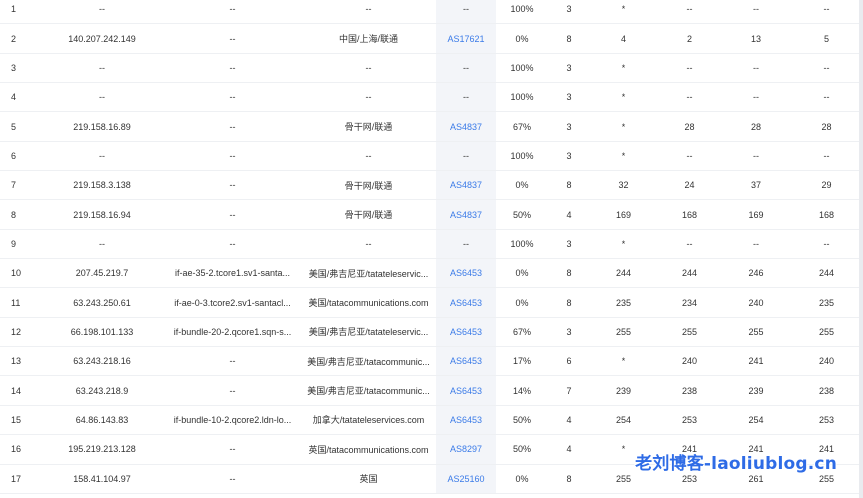 The image size is (863, 498). What do you see at coordinates (756, 478) in the screenshot?
I see `best-latency-cell-text: 261` at bounding box center [756, 478].